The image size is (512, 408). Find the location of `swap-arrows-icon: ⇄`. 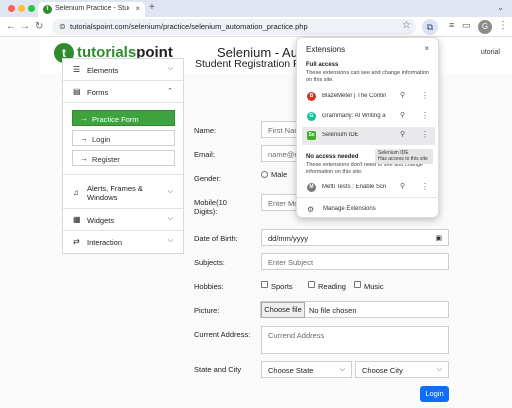

swap-arrows-icon: ⇄ is located at coordinates (76, 241).